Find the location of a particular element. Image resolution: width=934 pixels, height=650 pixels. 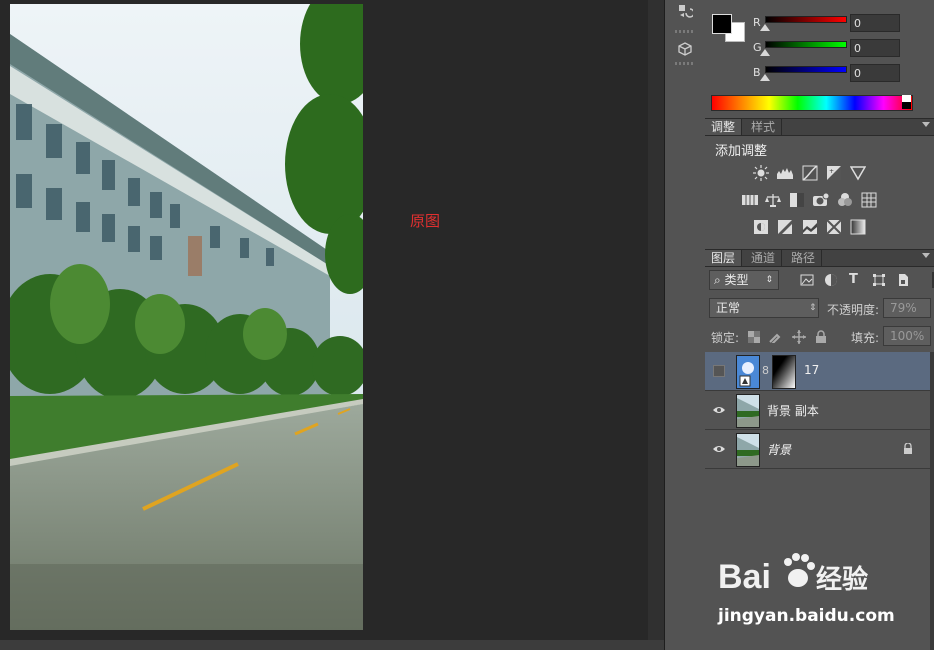

opacity-label: 不透明度: is located at coordinates (853, 310).